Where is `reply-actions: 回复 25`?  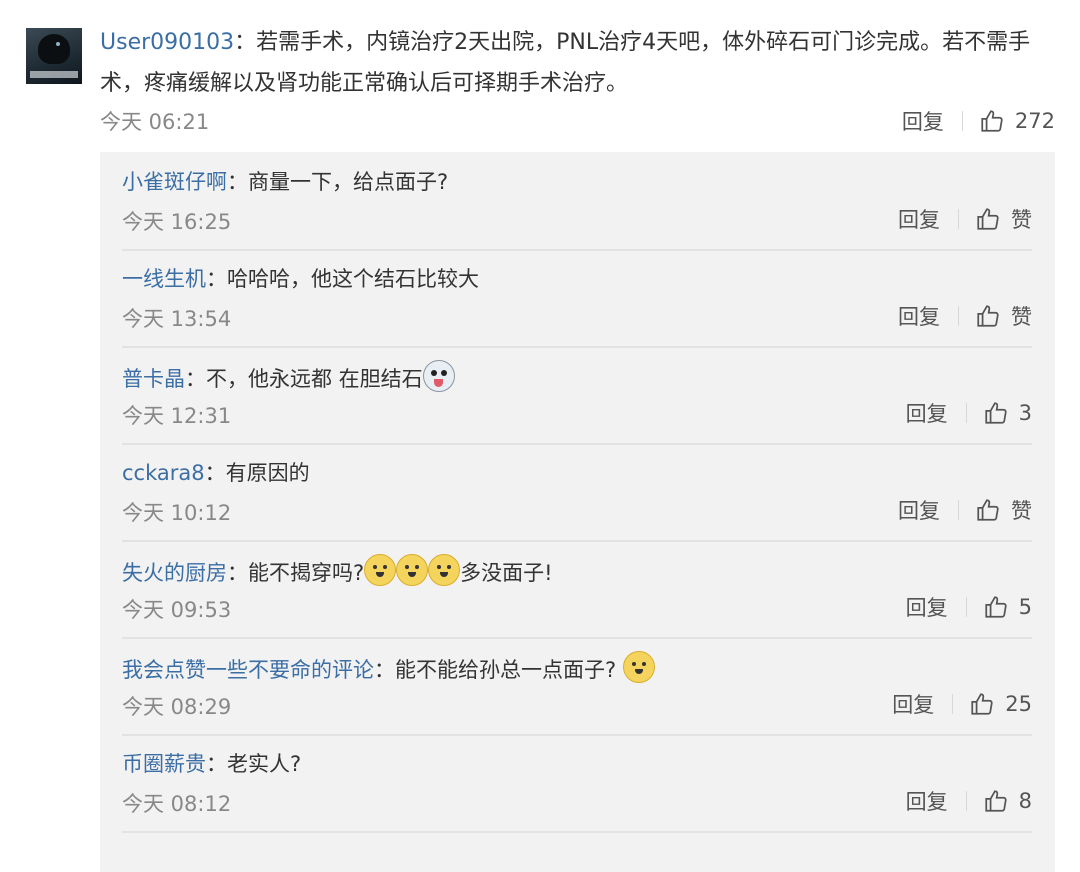
reply-actions: 回复 25 is located at coordinates (962, 704).